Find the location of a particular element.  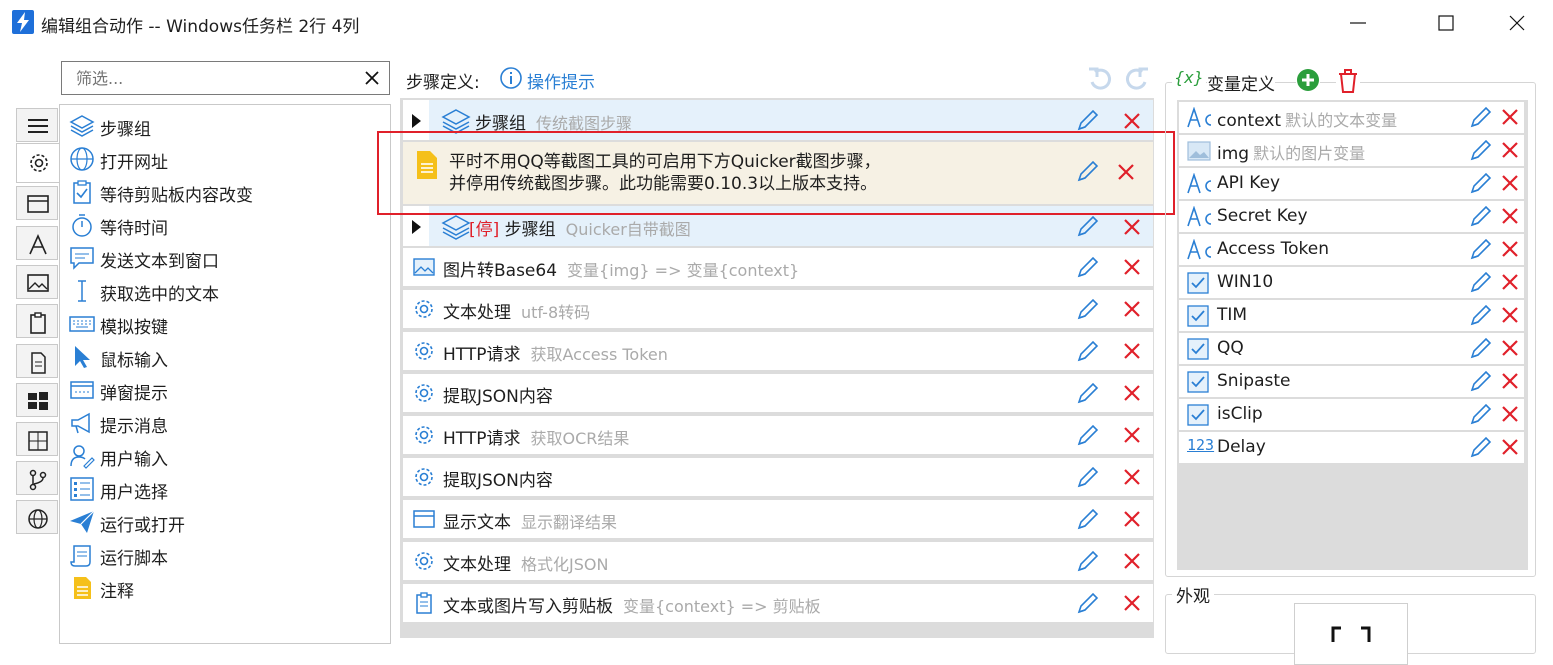

variable-row: img 默认的图片变量 is located at coordinates (1351, 150).